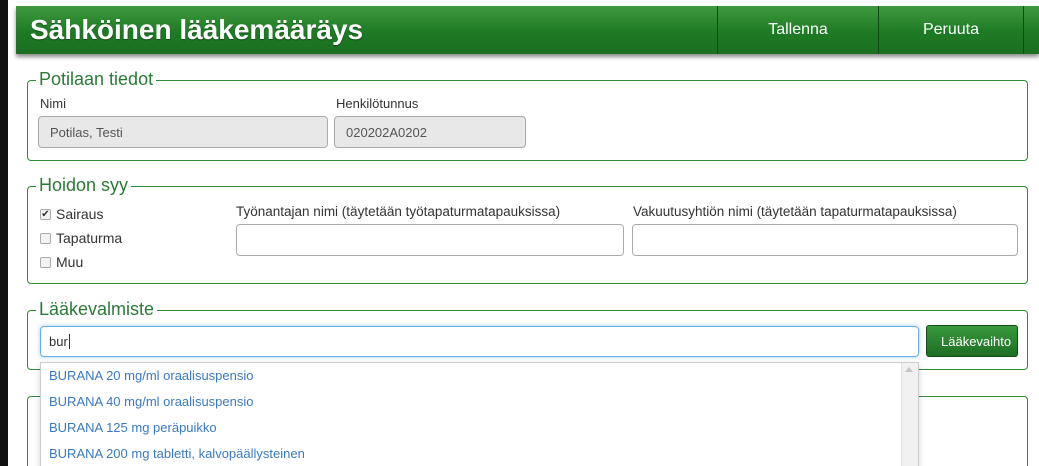  What do you see at coordinates (80, 214) in the screenshot?
I see `reason-option-label: Sairaus` at bounding box center [80, 214].